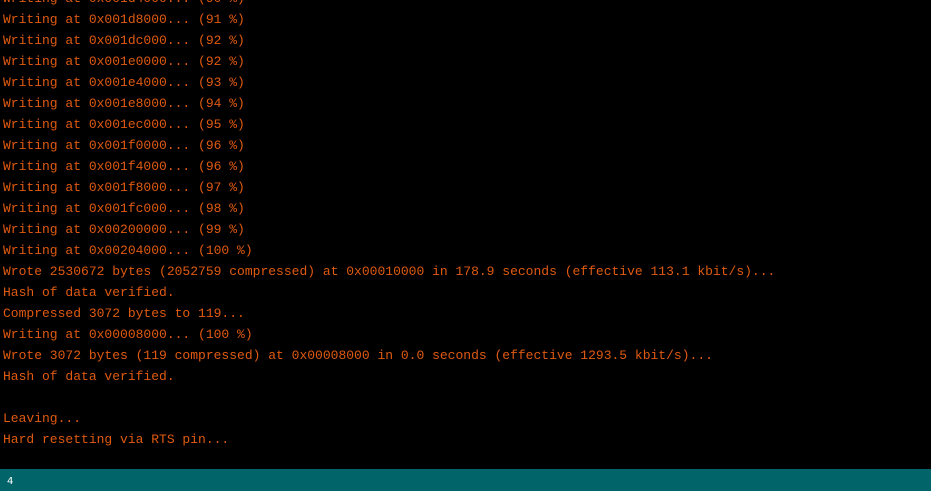  Describe the element at coordinates (124, 166) in the screenshot. I see `console-line: Writing at 0x001f4000... (96 %)` at that location.